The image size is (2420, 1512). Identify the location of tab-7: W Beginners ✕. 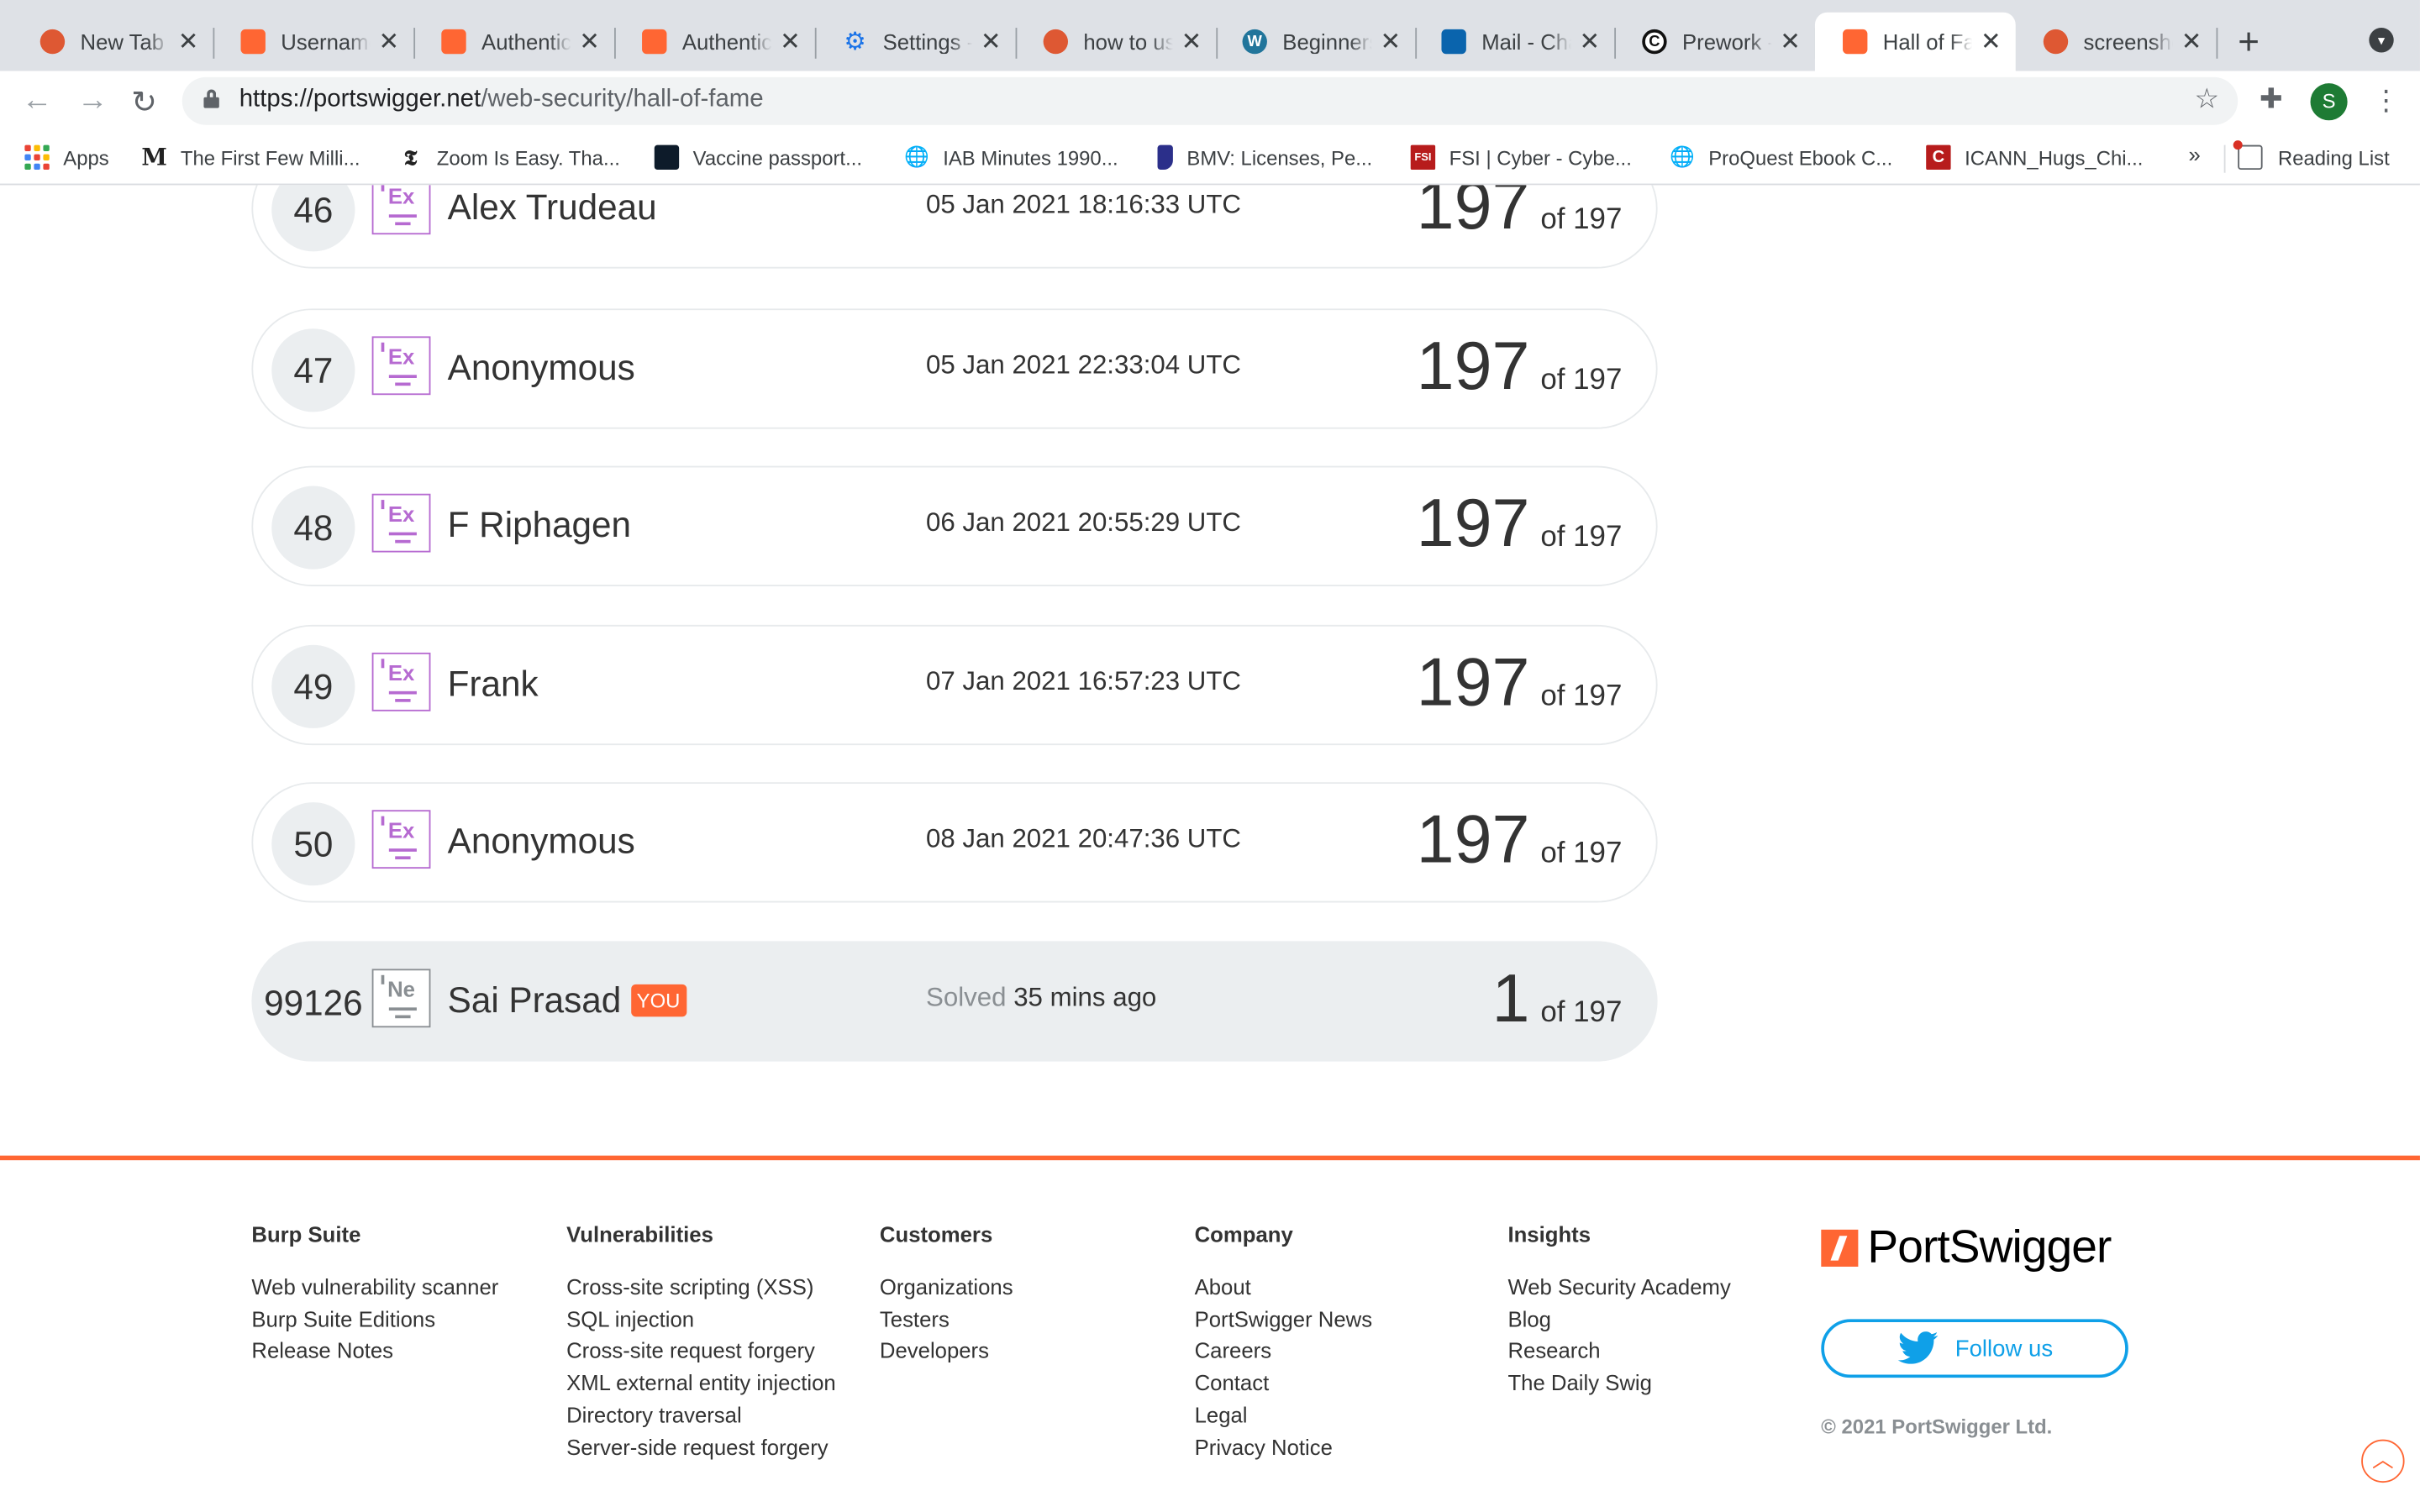
(1316, 42).